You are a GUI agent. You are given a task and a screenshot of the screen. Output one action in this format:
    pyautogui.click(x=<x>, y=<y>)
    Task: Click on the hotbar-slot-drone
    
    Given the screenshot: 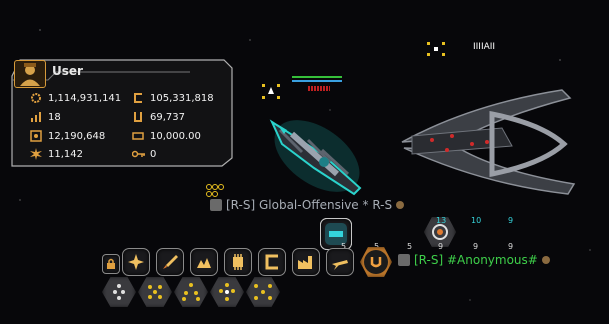 What is the action you would take?
    pyautogui.click(x=272, y=262)
    